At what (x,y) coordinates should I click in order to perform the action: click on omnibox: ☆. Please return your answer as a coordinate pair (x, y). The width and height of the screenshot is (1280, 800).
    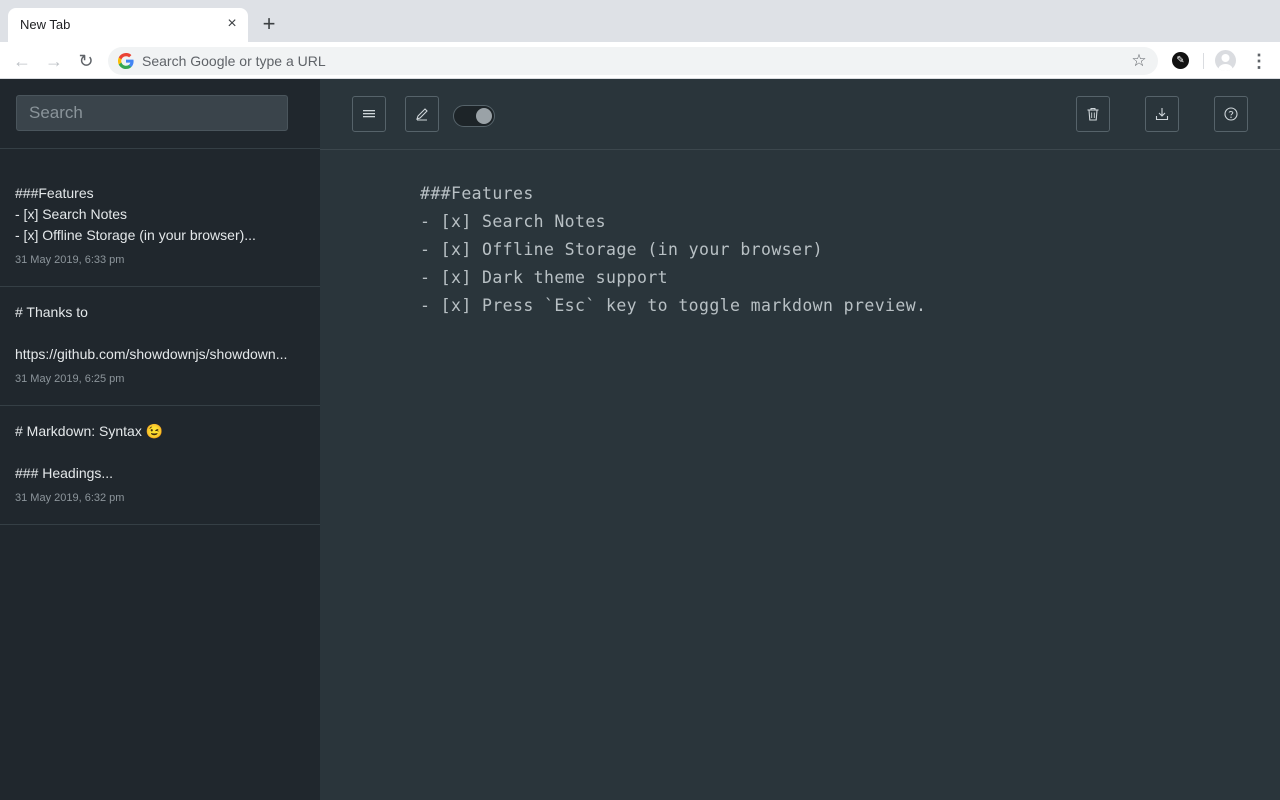
    Looking at the image, I should click on (633, 61).